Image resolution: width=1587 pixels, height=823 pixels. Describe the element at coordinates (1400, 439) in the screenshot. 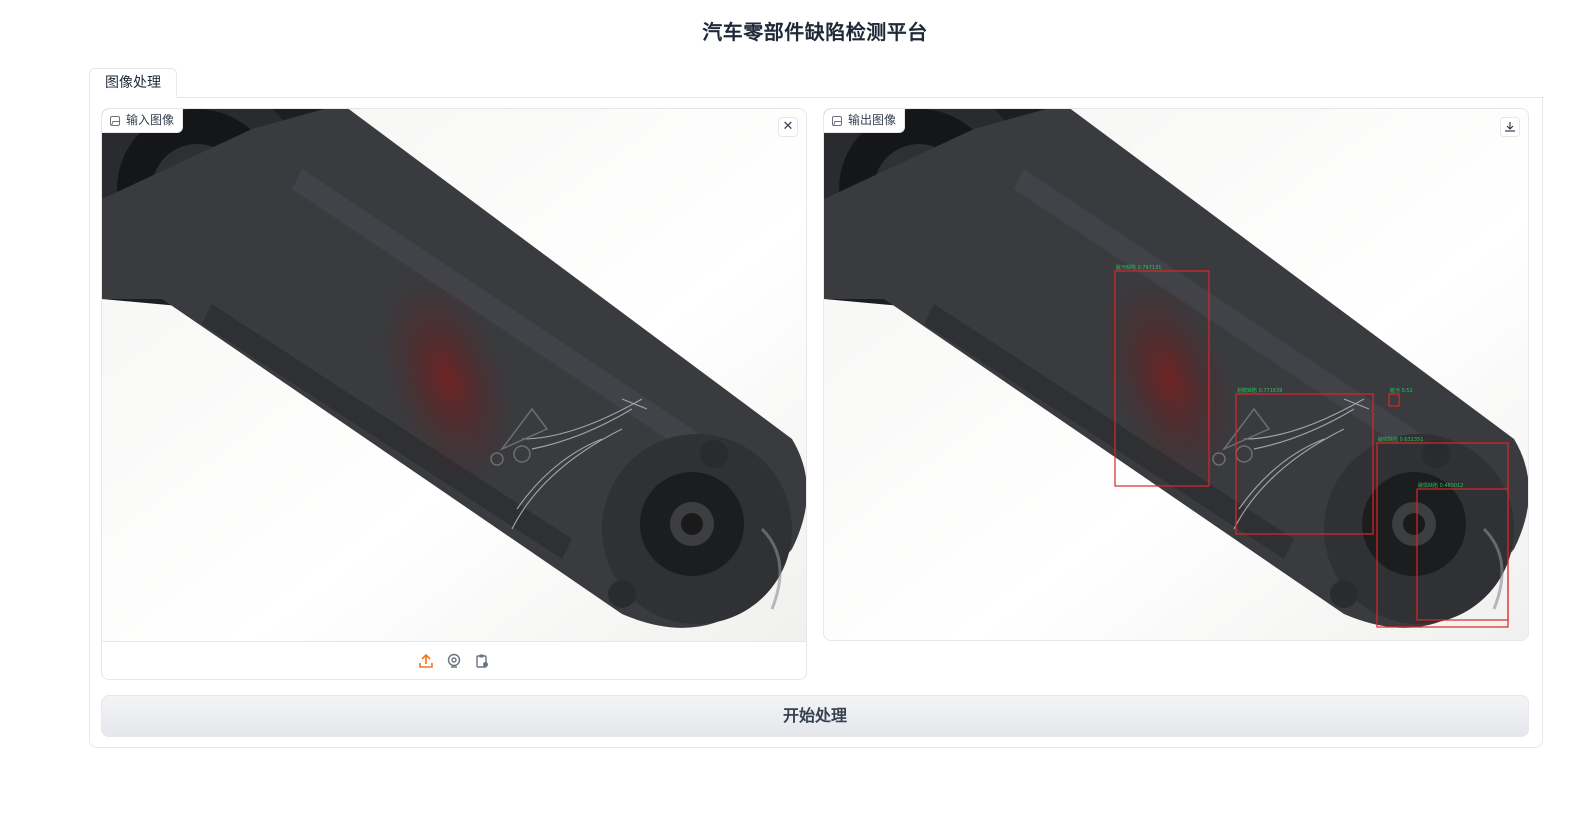

I see `detection-label: 破损缺陷 0.631351` at that location.